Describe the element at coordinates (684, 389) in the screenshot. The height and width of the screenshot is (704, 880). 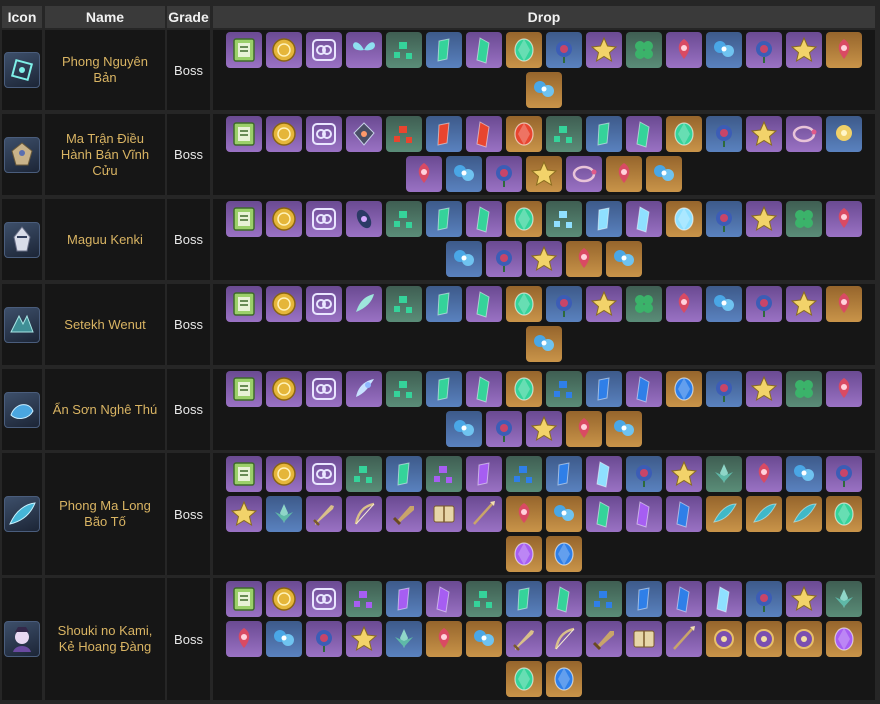
I see `hydro-gemstone-icon` at that location.